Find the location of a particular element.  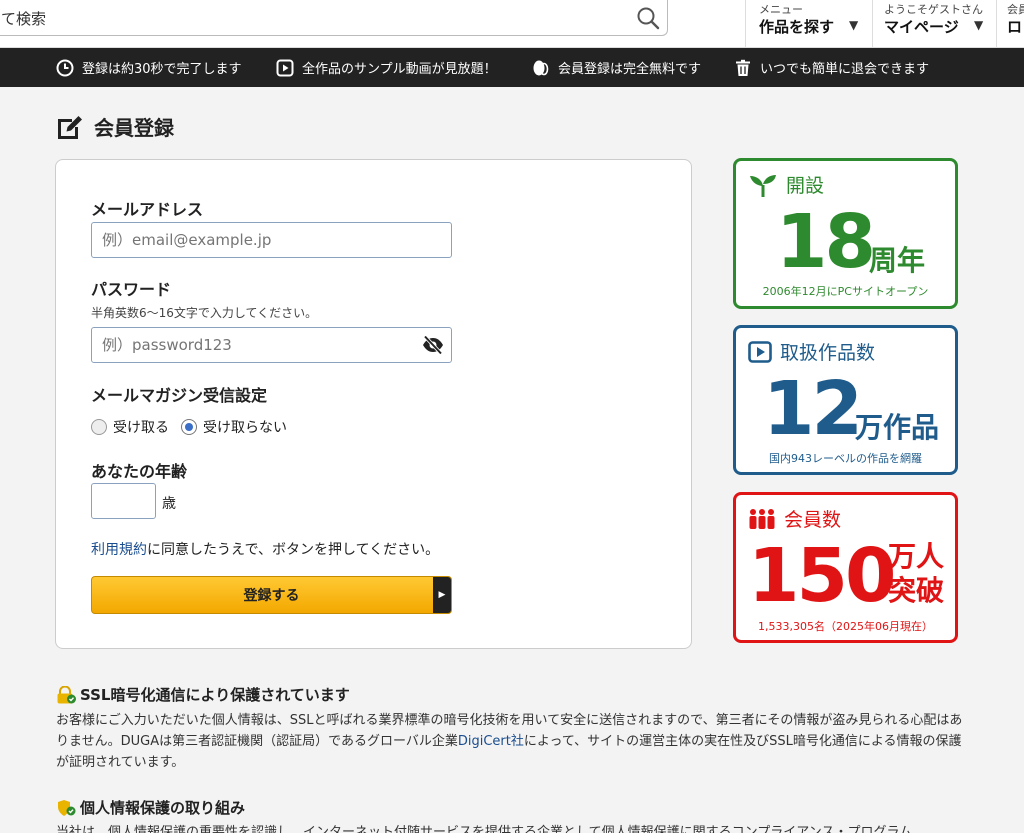

edit-icon is located at coordinates (70, 127).